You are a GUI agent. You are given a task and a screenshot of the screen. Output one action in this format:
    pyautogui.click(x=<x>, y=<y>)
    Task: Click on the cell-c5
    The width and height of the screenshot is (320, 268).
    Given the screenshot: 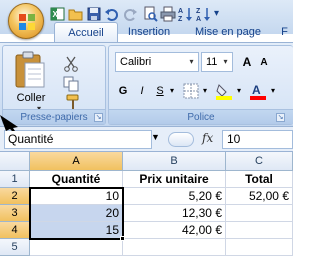 What is the action you would take?
    pyautogui.click(x=259, y=247)
    